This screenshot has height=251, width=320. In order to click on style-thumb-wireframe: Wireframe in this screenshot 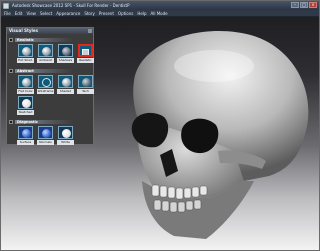, I will do `click(45, 84)`.